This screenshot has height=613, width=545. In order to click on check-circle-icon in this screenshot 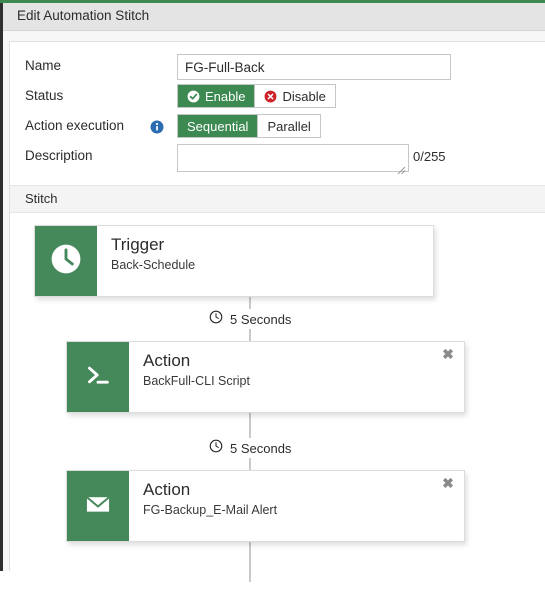, I will do `click(193, 96)`.